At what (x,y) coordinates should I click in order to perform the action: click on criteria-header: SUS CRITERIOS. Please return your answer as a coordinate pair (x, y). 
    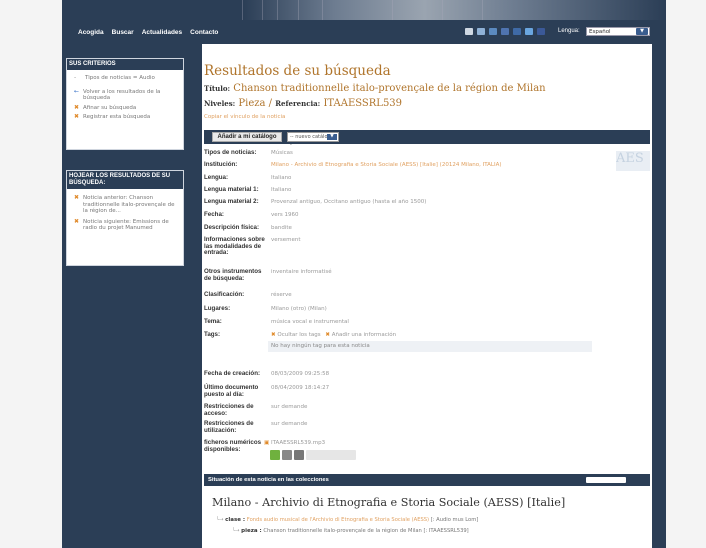
    Looking at the image, I should click on (125, 64).